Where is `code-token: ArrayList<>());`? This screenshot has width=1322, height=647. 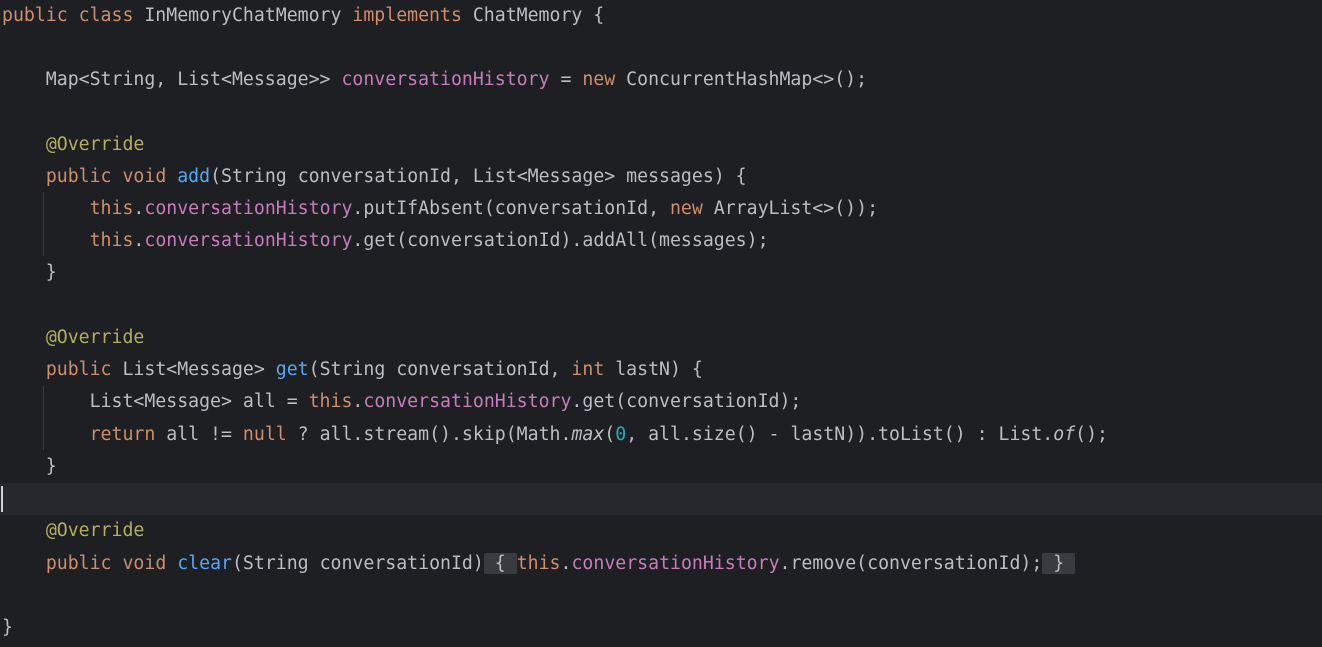
code-token: ArrayList<>()); is located at coordinates (790, 208).